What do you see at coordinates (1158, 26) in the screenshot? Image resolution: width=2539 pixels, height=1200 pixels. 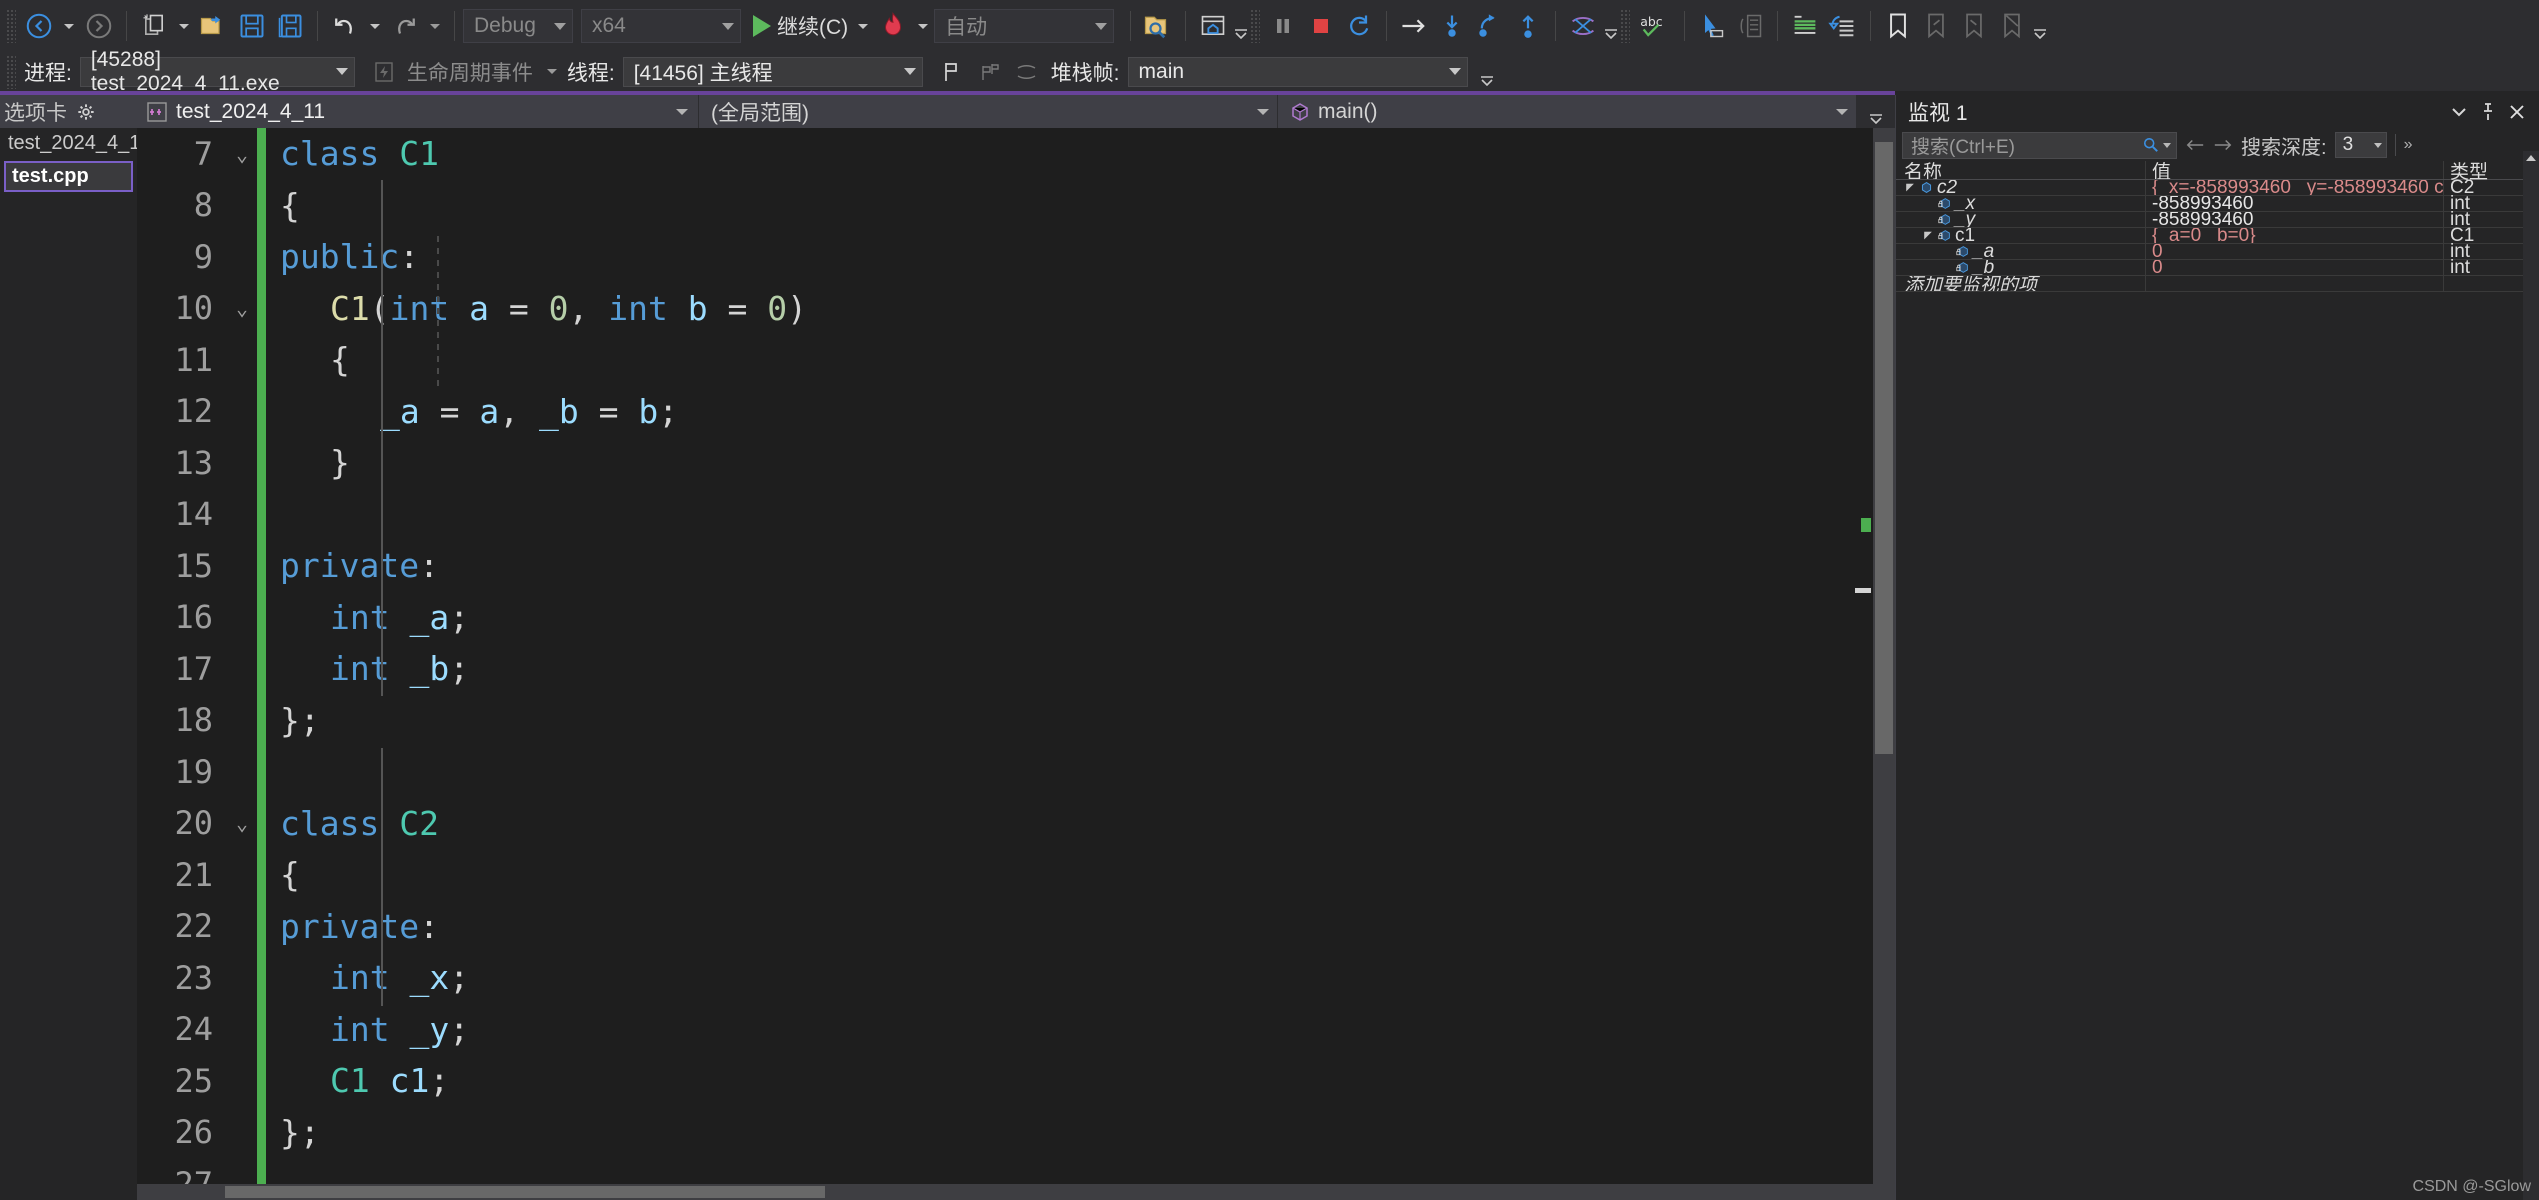 I see `find-in-files-button` at bounding box center [1158, 26].